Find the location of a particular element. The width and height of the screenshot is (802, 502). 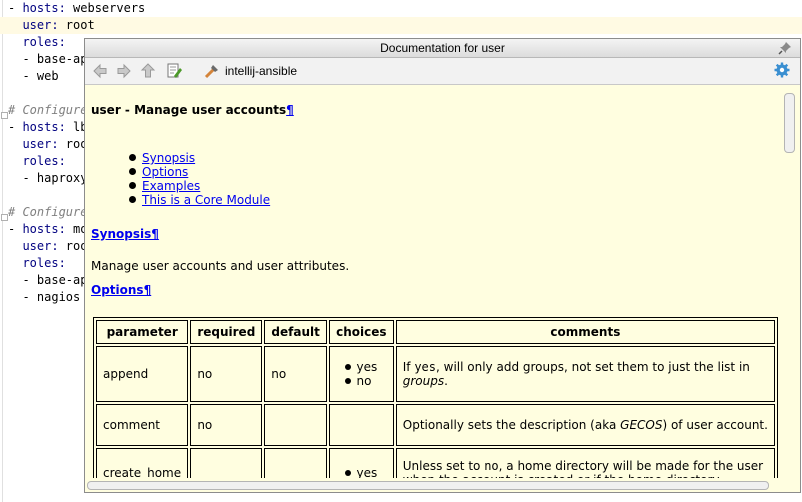

popup-title: Documentation for user is located at coordinates (442, 48).